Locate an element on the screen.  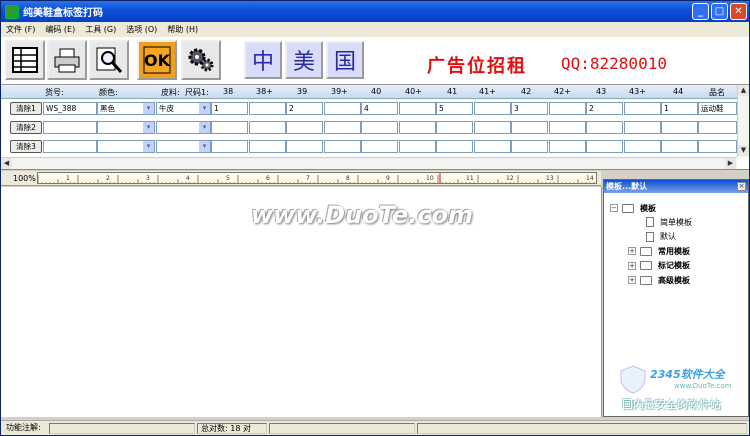
maximize-button: □ is located at coordinates (719, 11).